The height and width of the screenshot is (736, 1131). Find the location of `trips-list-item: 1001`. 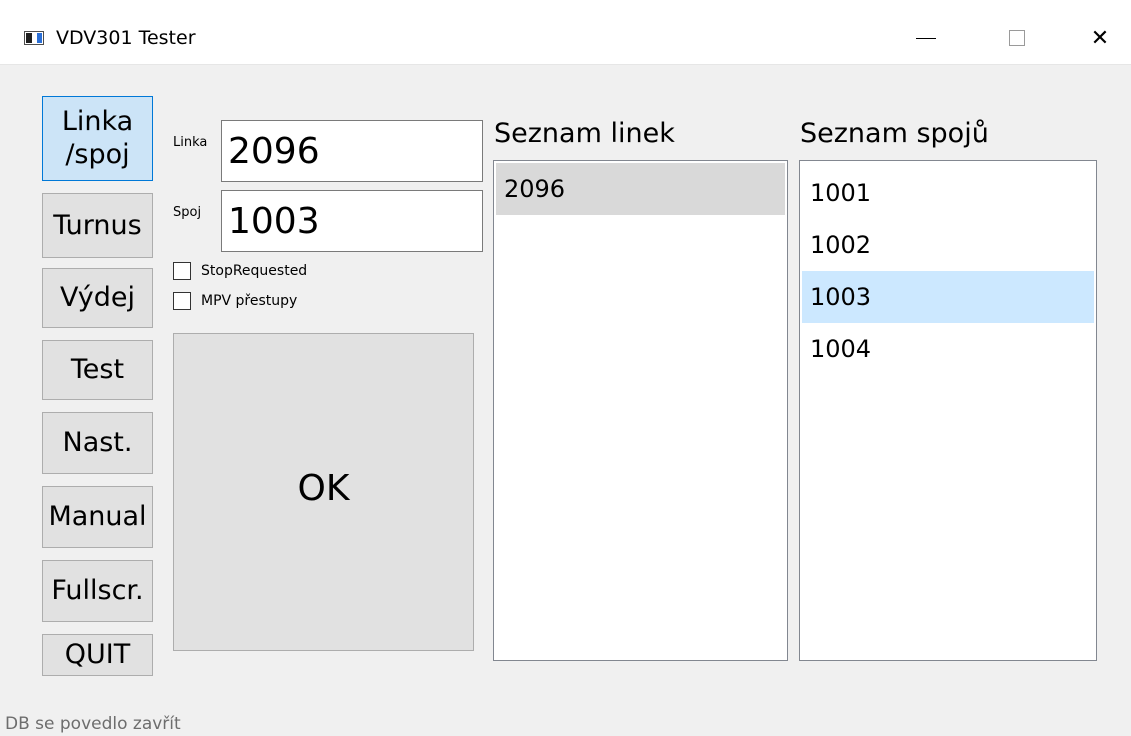

trips-list-item: 1001 is located at coordinates (948, 193).